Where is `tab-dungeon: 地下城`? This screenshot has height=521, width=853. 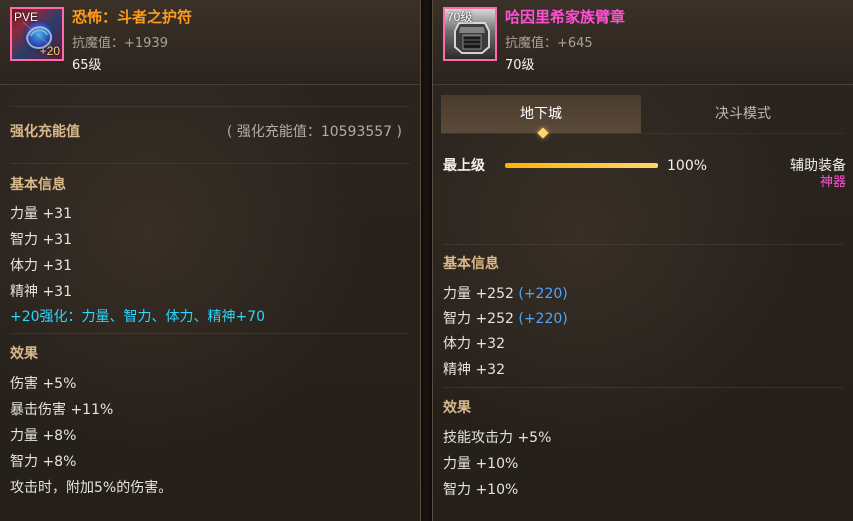
tab-dungeon: 地下城 is located at coordinates (541, 117).